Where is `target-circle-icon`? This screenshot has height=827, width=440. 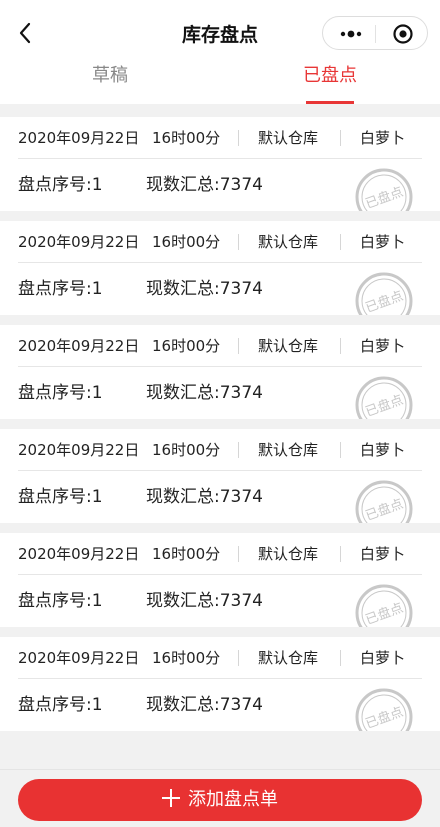 target-circle-icon is located at coordinates (403, 34).